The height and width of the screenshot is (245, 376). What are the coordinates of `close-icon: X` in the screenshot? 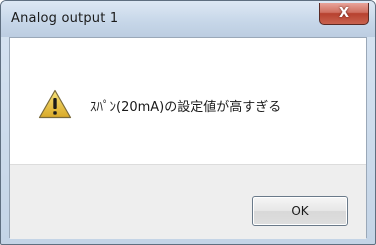 It's located at (344, 13).